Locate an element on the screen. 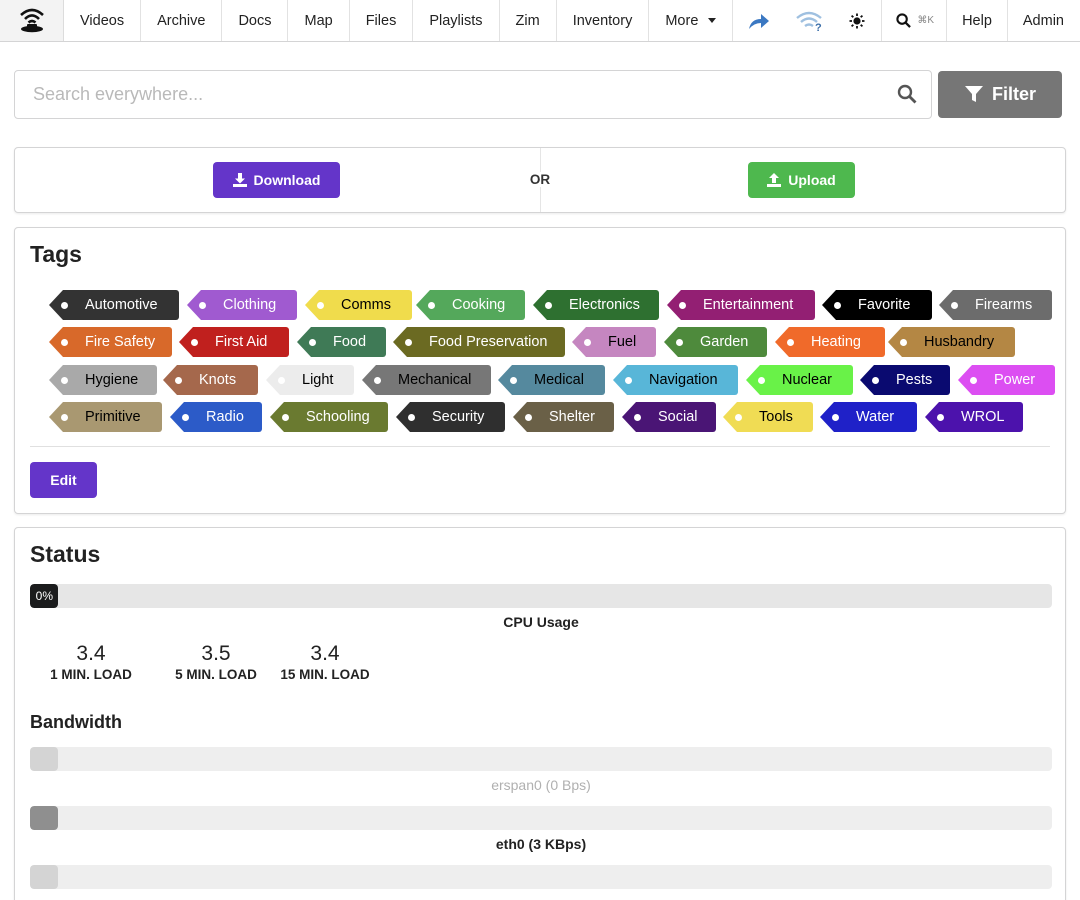  tag-fuel: Fuel is located at coordinates (614, 342).